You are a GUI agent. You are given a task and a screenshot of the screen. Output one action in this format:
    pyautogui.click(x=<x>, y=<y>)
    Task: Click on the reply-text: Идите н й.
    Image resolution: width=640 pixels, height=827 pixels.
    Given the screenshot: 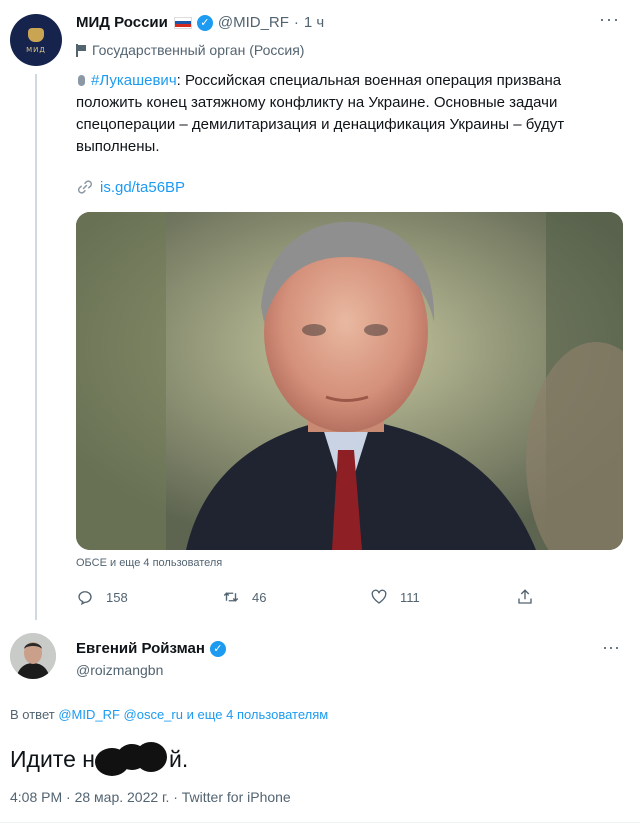 What is the action you would take?
    pyautogui.click(x=99, y=759)
    